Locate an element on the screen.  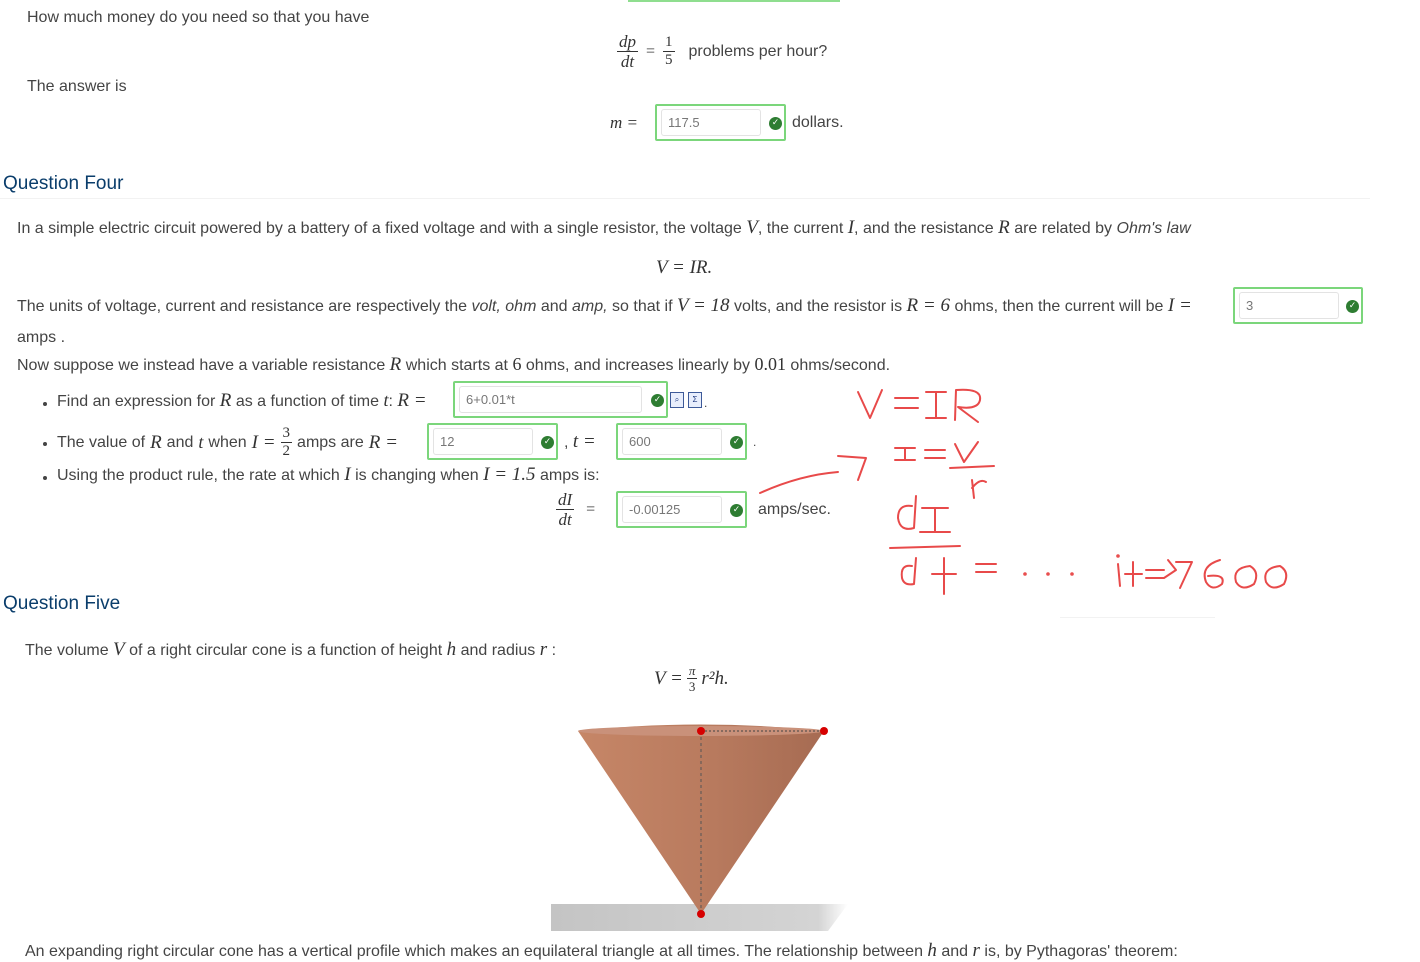
q5-heading-divider is located at coordinates (1137, 617).